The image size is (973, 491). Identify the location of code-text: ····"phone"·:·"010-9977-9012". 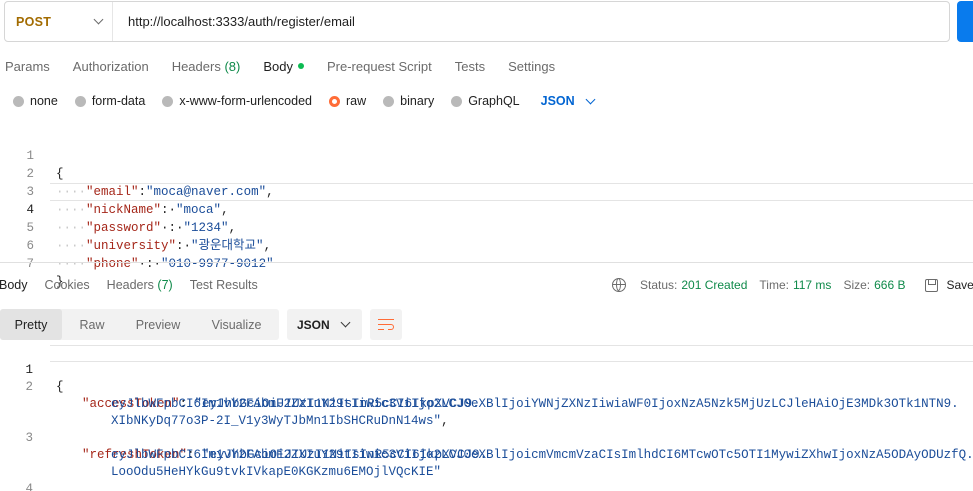
(165, 264).